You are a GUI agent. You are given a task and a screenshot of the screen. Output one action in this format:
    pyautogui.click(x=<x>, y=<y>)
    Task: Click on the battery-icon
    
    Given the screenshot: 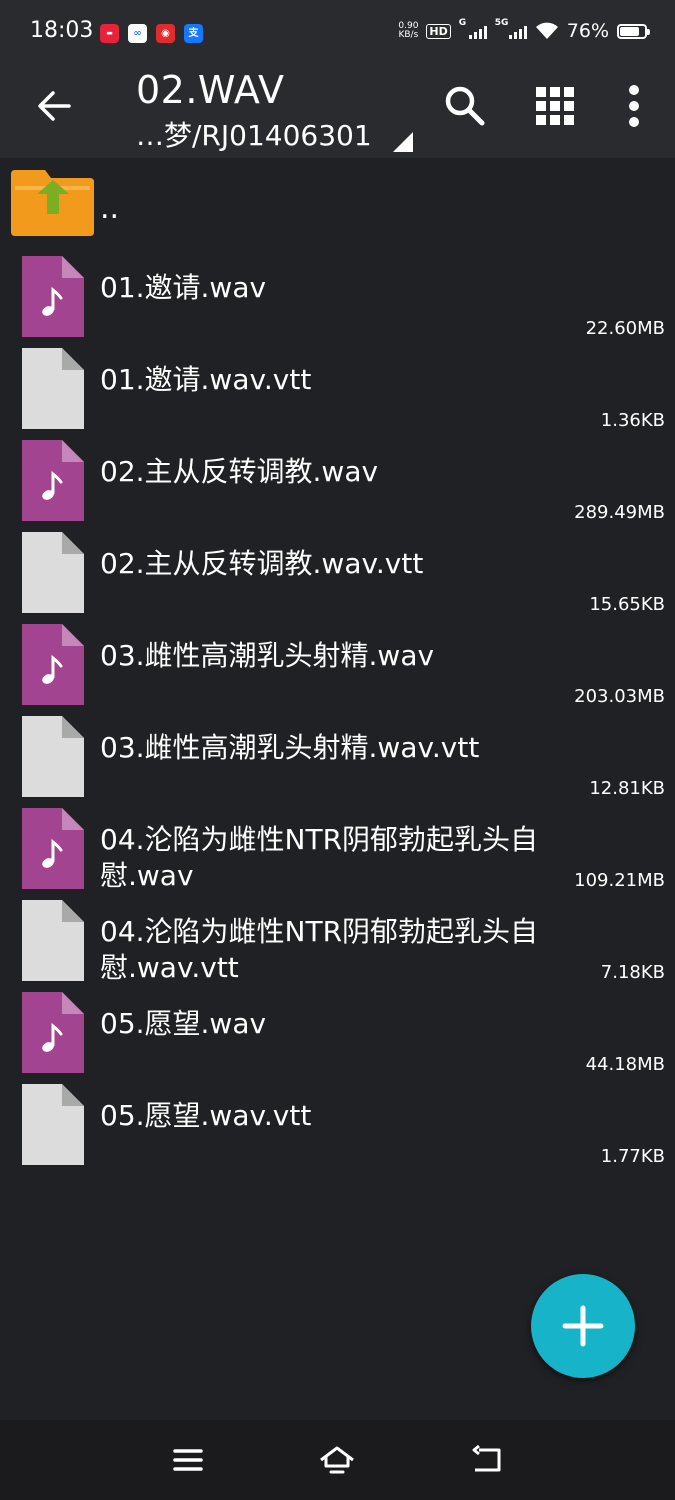 What is the action you would take?
    pyautogui.click(x=633, y=31)
    